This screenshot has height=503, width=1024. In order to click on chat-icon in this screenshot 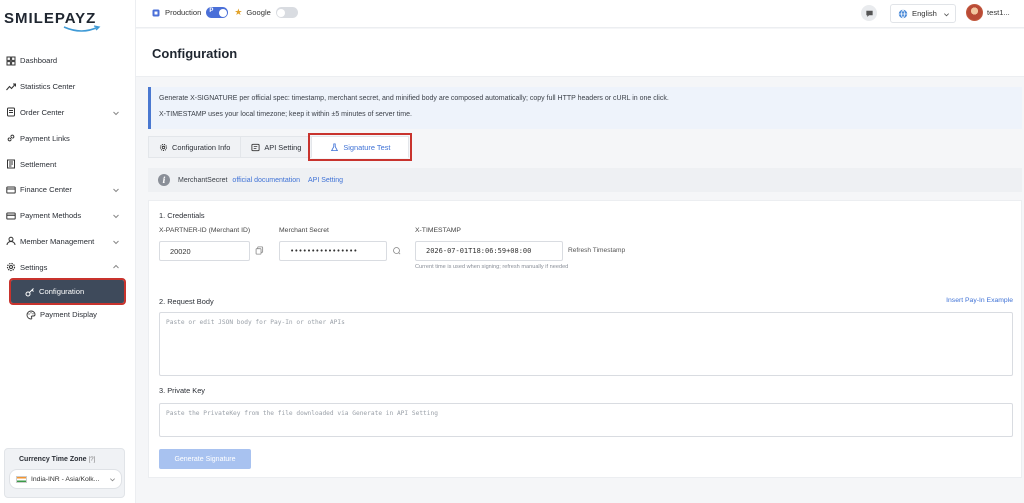, I will do `click(869, 13)`.